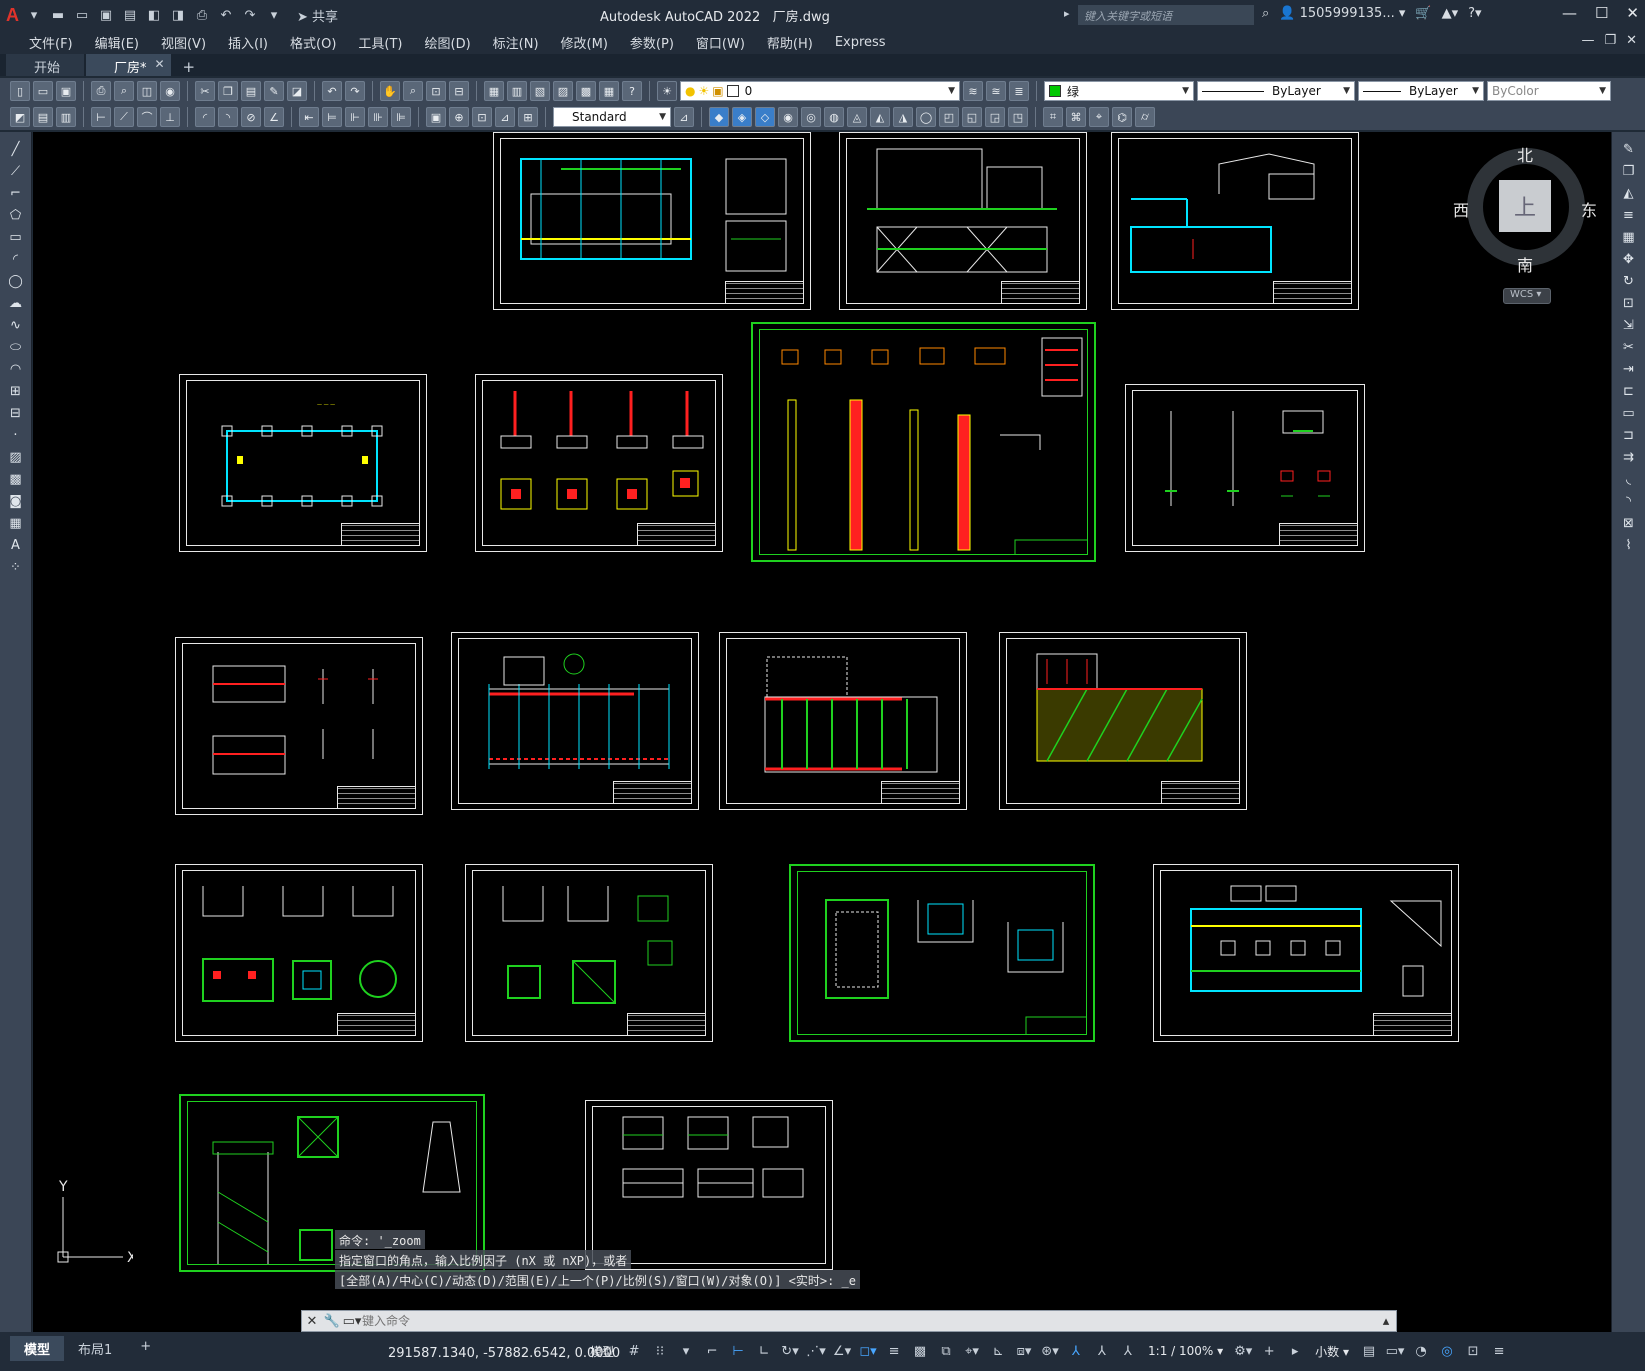  Describe the element at coordinates (1122, 117) in the screenshot. I see `ucs-face-icon: ⌬` at that location.